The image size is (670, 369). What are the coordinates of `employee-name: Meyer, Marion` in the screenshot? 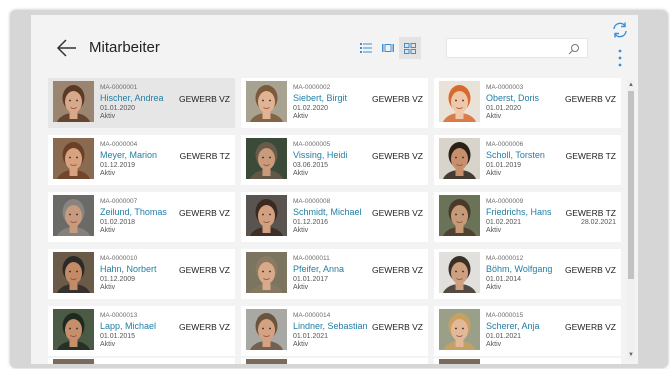 It's located at (128, 155).